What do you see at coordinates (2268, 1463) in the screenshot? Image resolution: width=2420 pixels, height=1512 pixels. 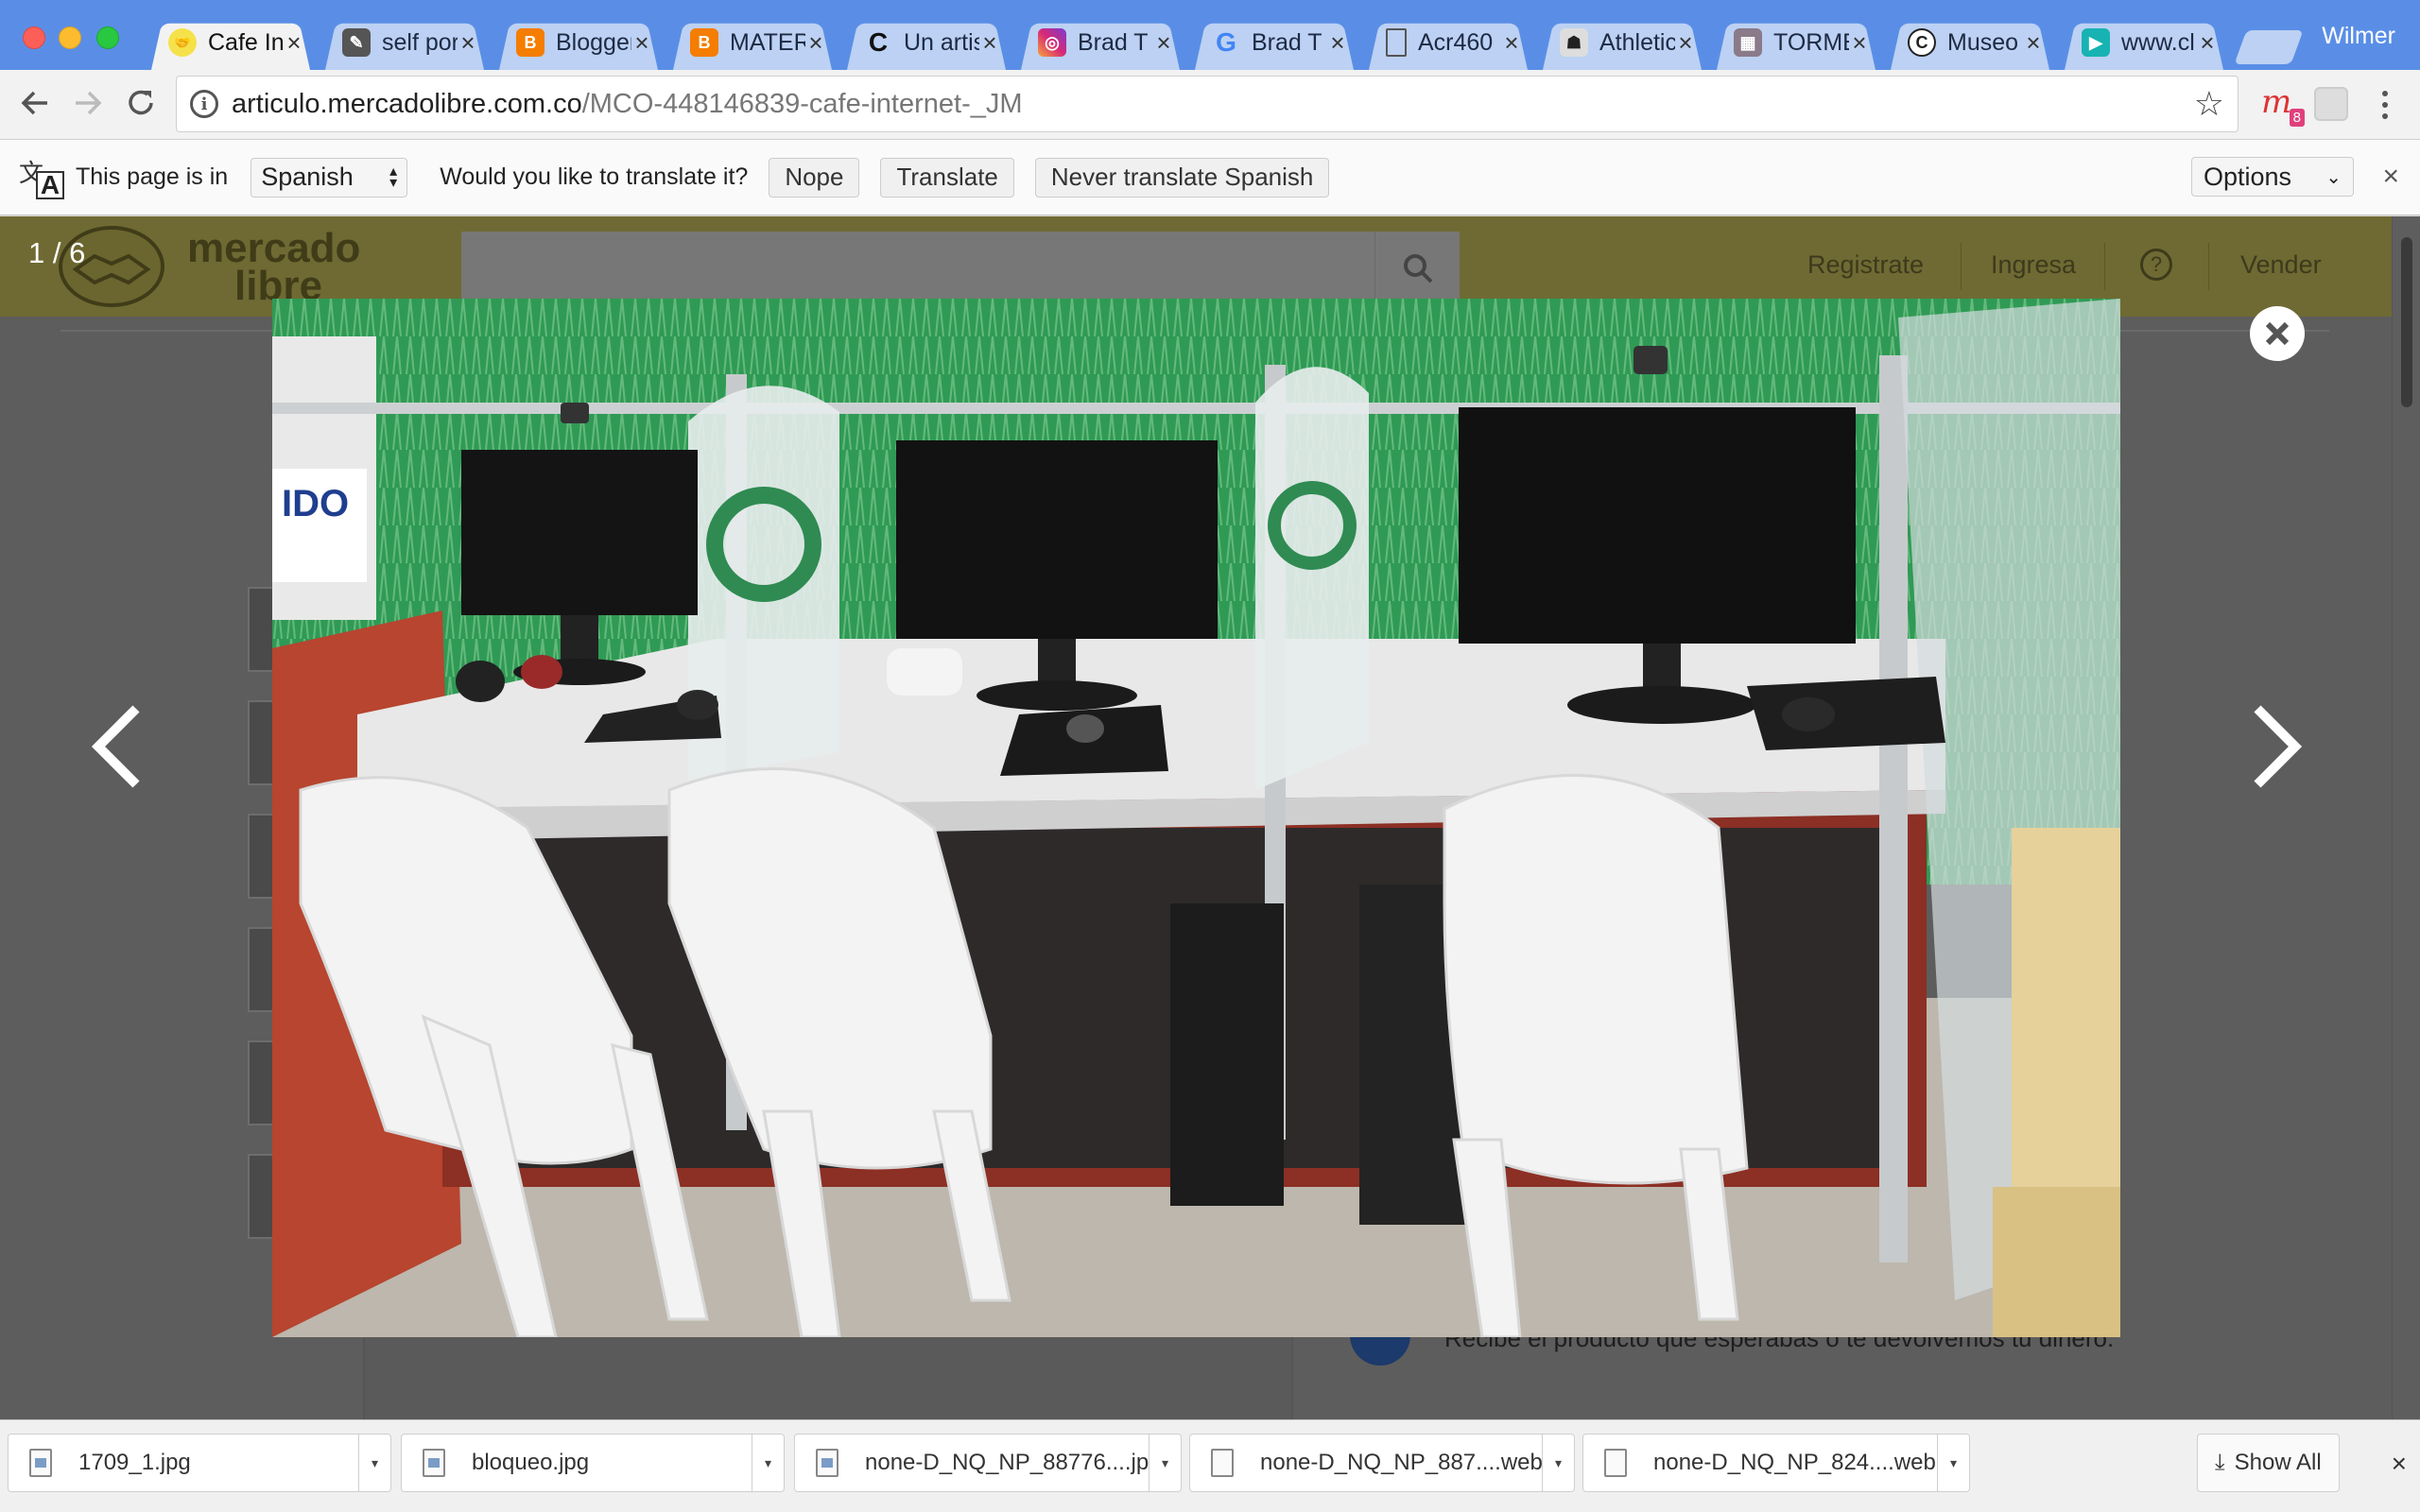 I see `show-all-downloads-button: ⤓ Show All` at bounding box center [2268, 1463].